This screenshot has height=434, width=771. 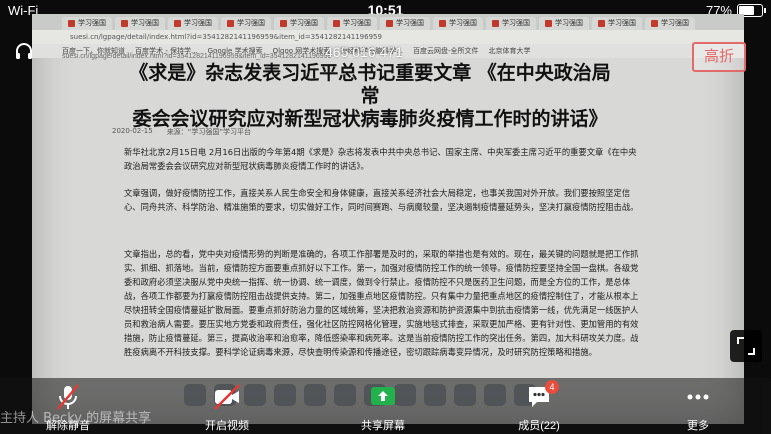 What do you see at coordinates (383, 426) in the screenshot?
I see `share-screen-label: 共享屏幕` at bounding box center [383, 426].